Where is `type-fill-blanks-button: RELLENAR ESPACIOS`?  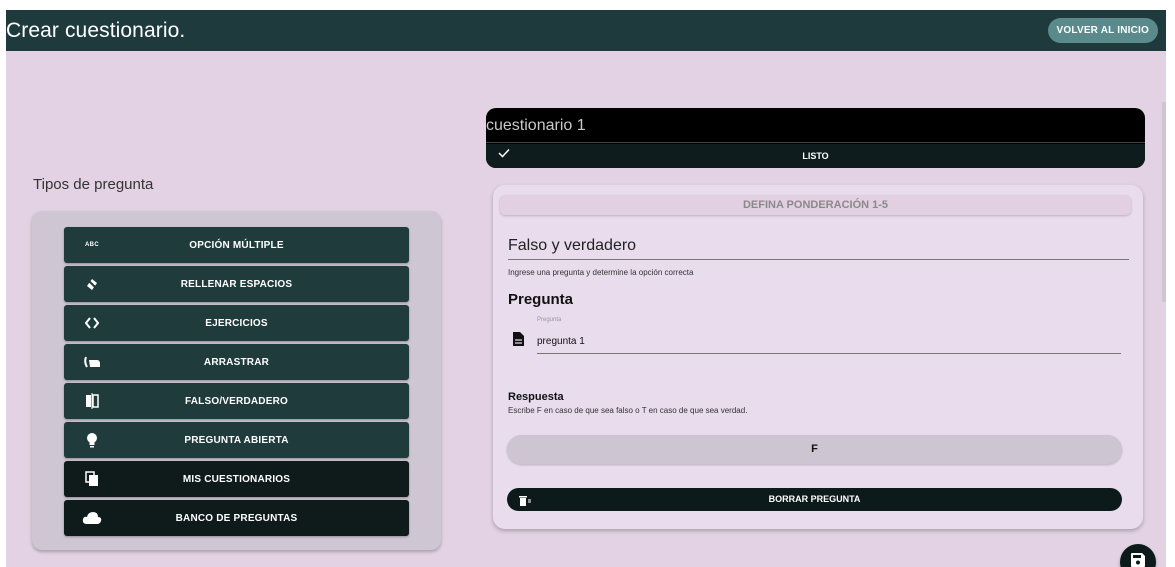
type-fill-blanks-button: RELLENAR ESPACIOS is located at coordinates (236, 284).